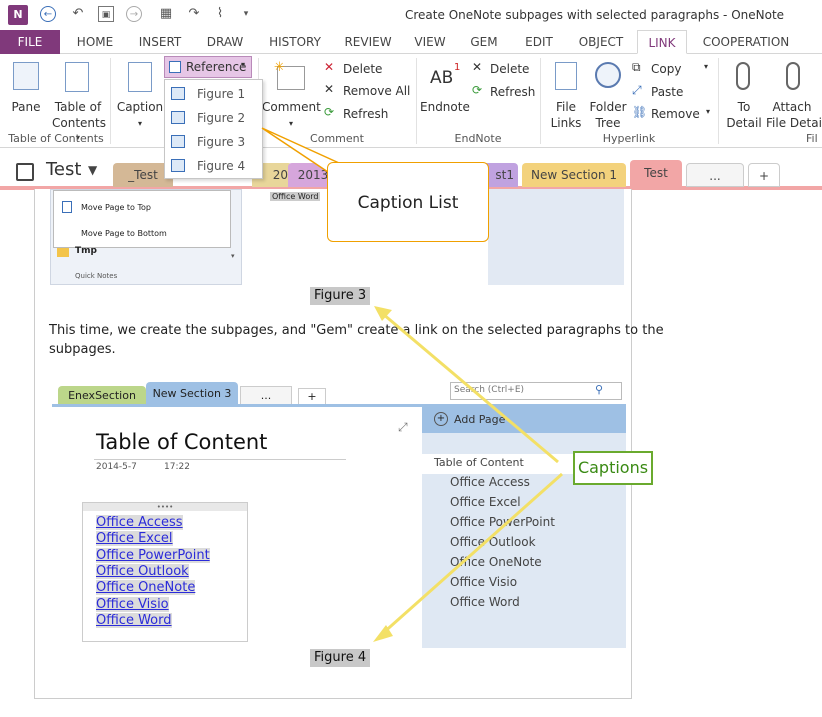  What do you see at coordinates (408, 202) in the screenshot?
I see `caption-list-callout: Caption List` at bounding box center [408, 202].